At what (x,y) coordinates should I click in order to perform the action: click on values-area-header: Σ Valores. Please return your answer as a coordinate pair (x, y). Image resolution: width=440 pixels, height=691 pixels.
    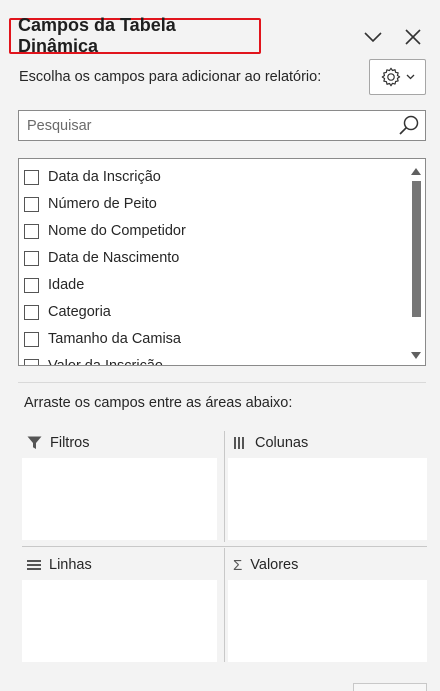
    Looking at the image, I should click on (265, 565).